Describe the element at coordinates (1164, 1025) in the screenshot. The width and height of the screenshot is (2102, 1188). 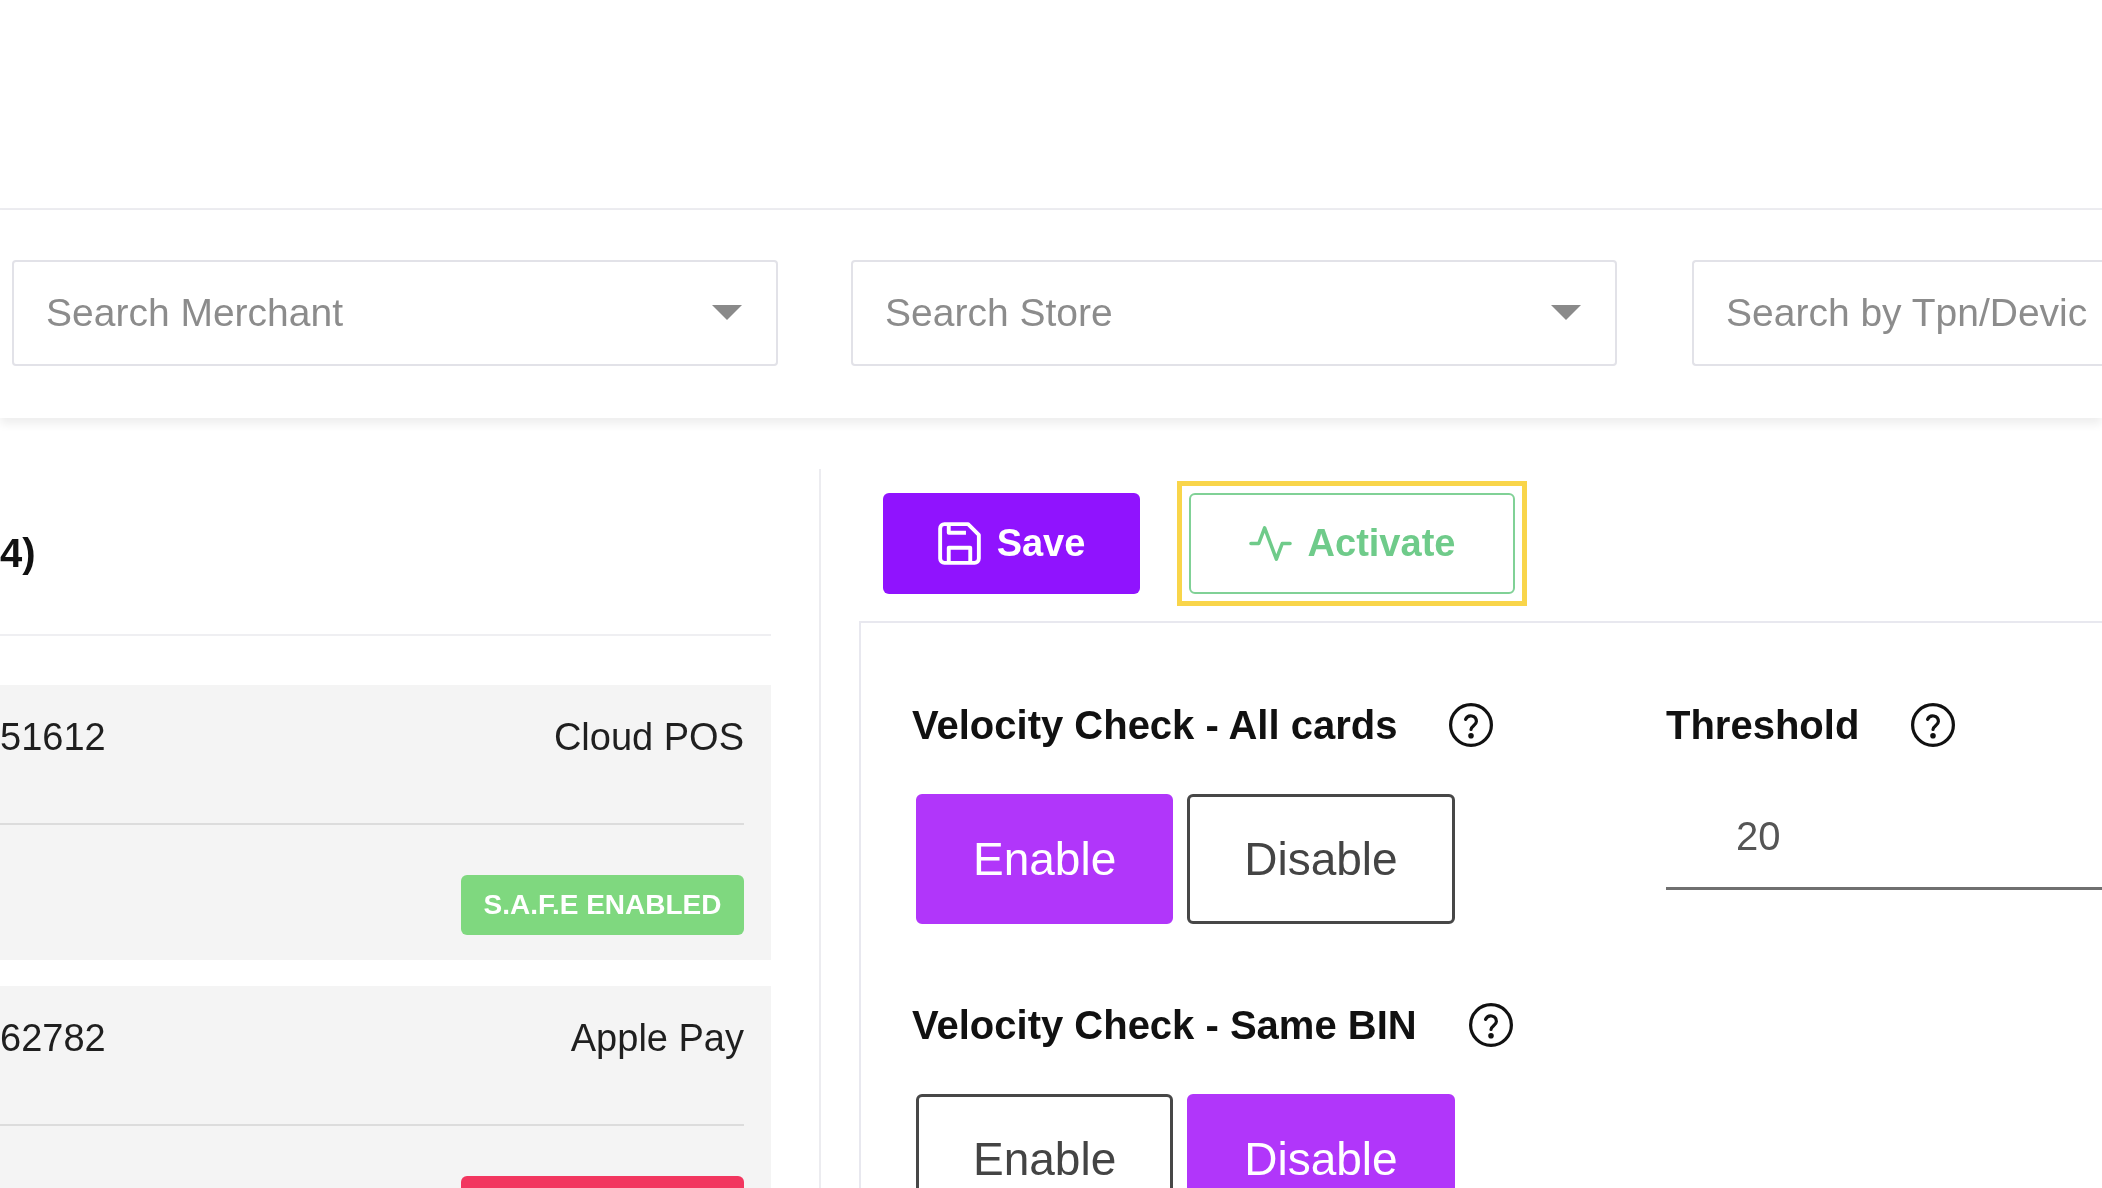
I see `setting-label: Velocity Check - Same BIN` at that location.